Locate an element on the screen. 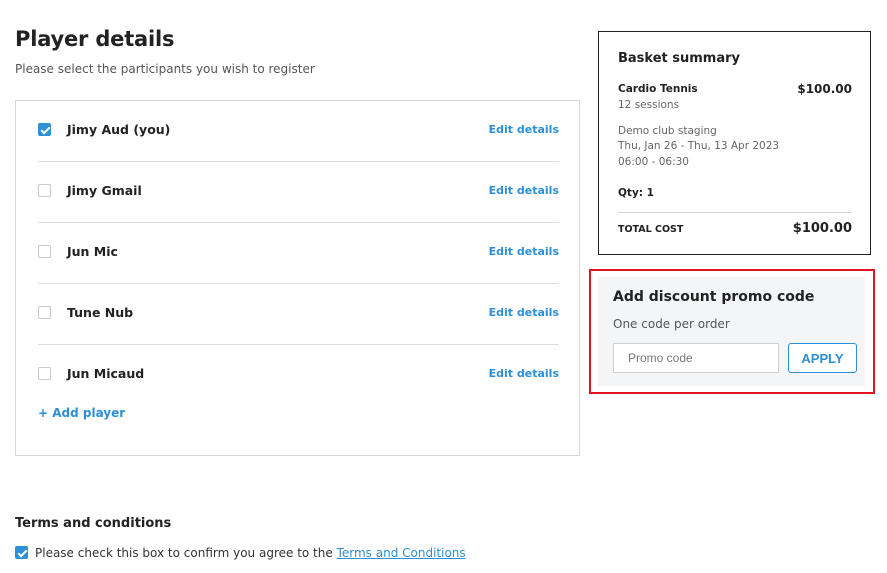 This screenshot has width=887, height=573. basket-title: Basket summary is located at coordinates (679, 58).